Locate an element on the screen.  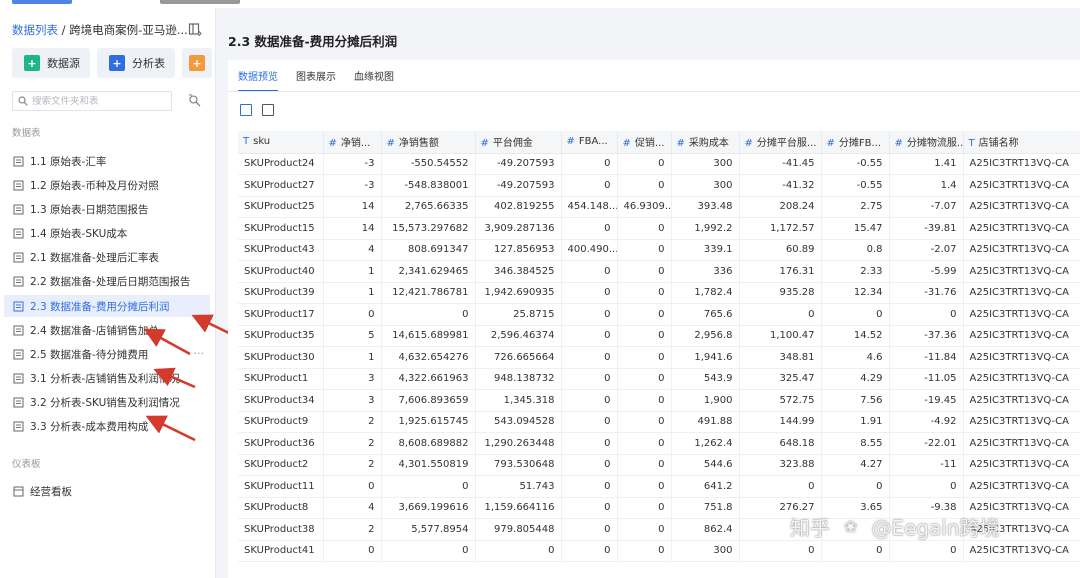
filter-icon is located at coordinates (195, 101).